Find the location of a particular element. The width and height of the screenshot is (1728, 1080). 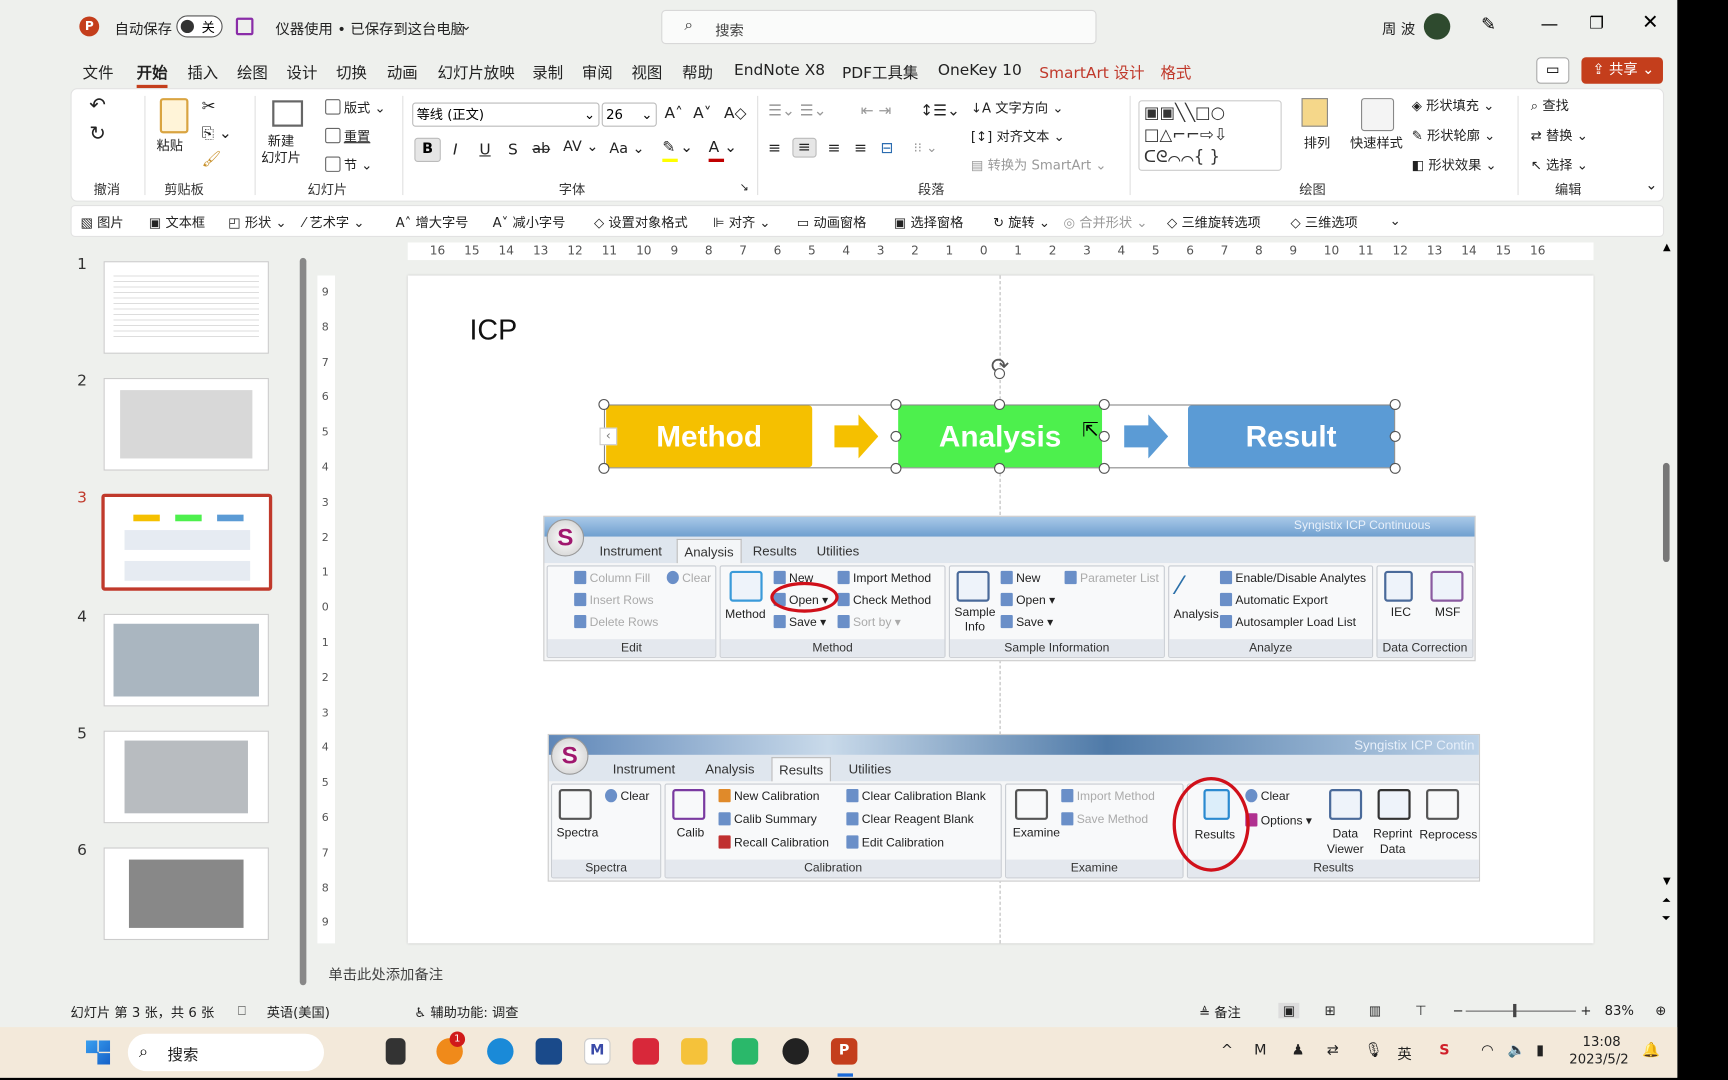

more-icon: ⌄ is located at coordinates (1395, 220).